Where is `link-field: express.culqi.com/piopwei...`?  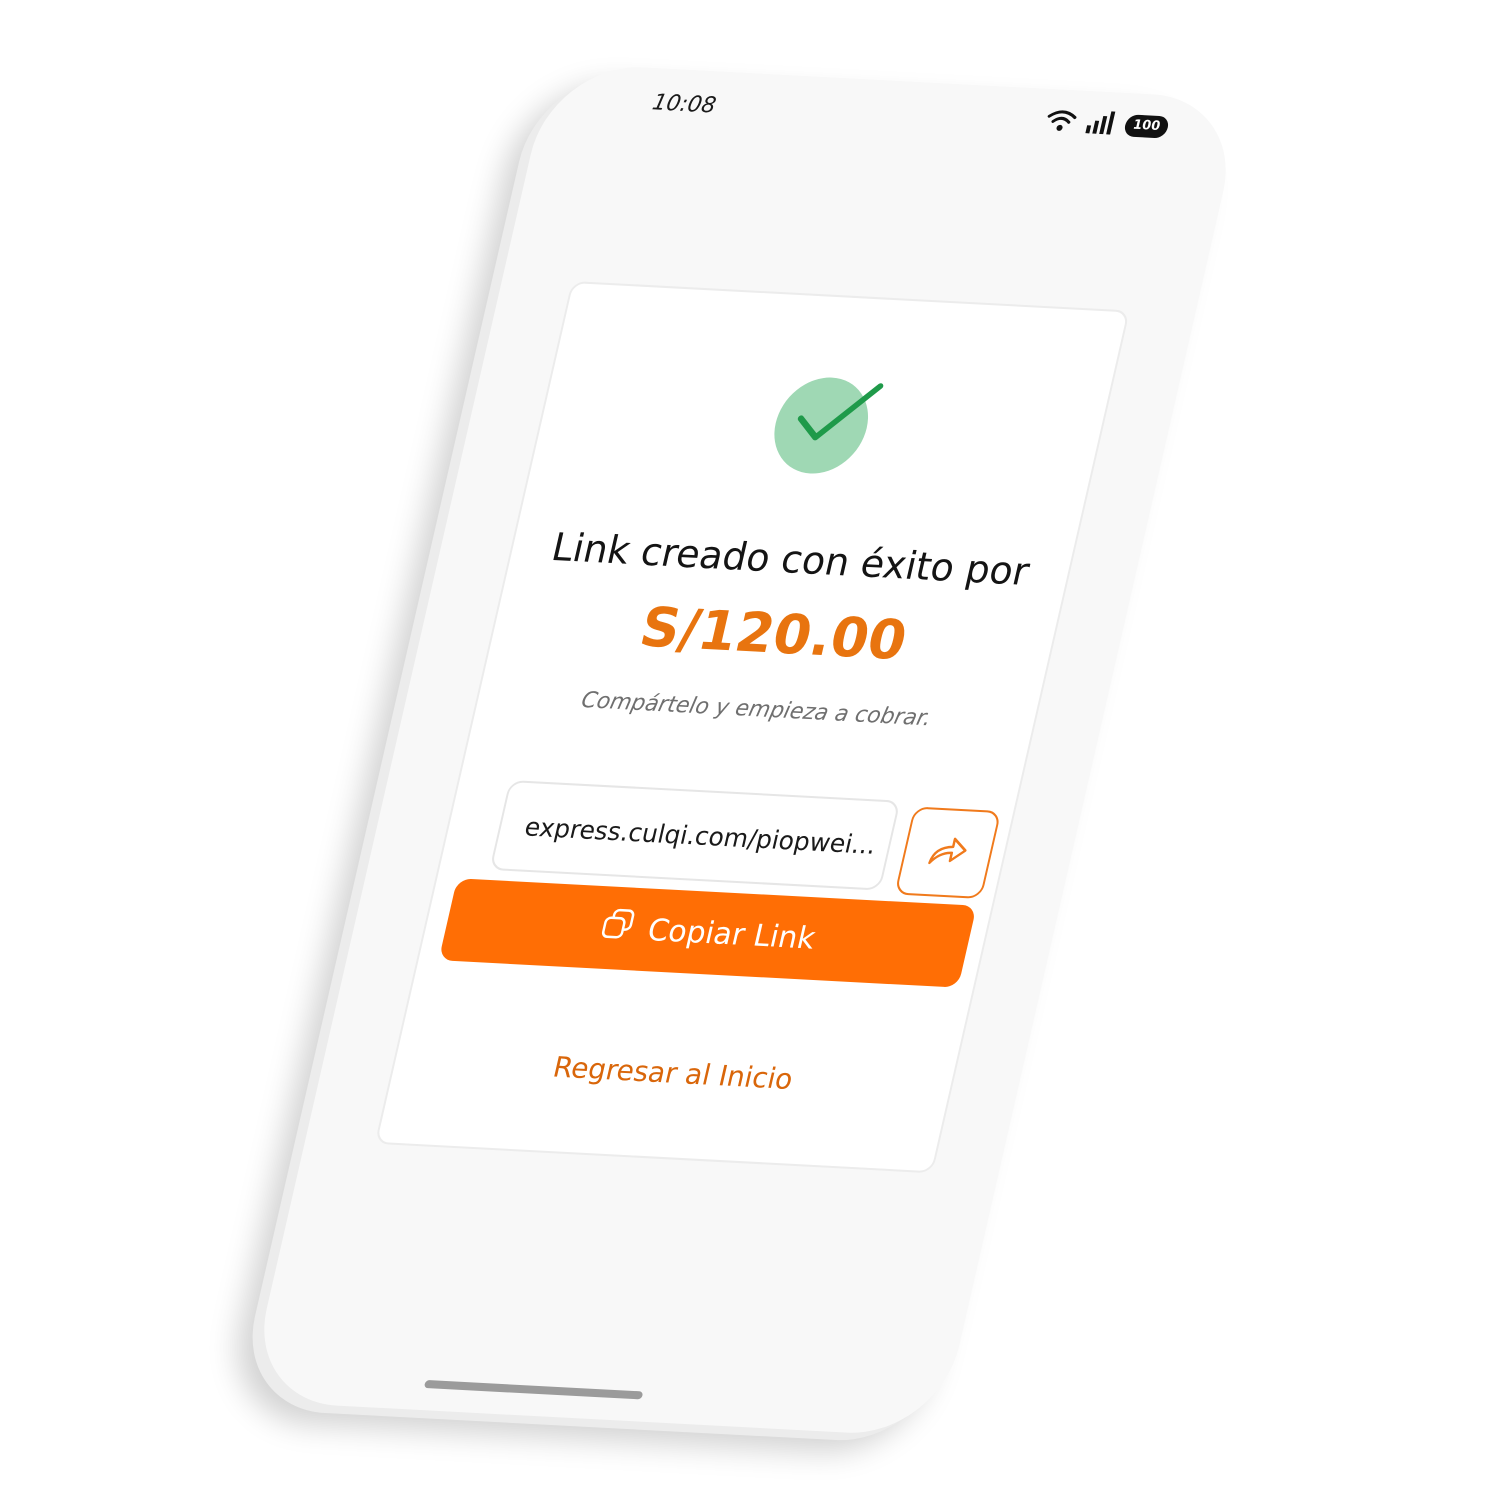 link-field: express.culqi.com/piopwei... is located at coordinates (695, 835).